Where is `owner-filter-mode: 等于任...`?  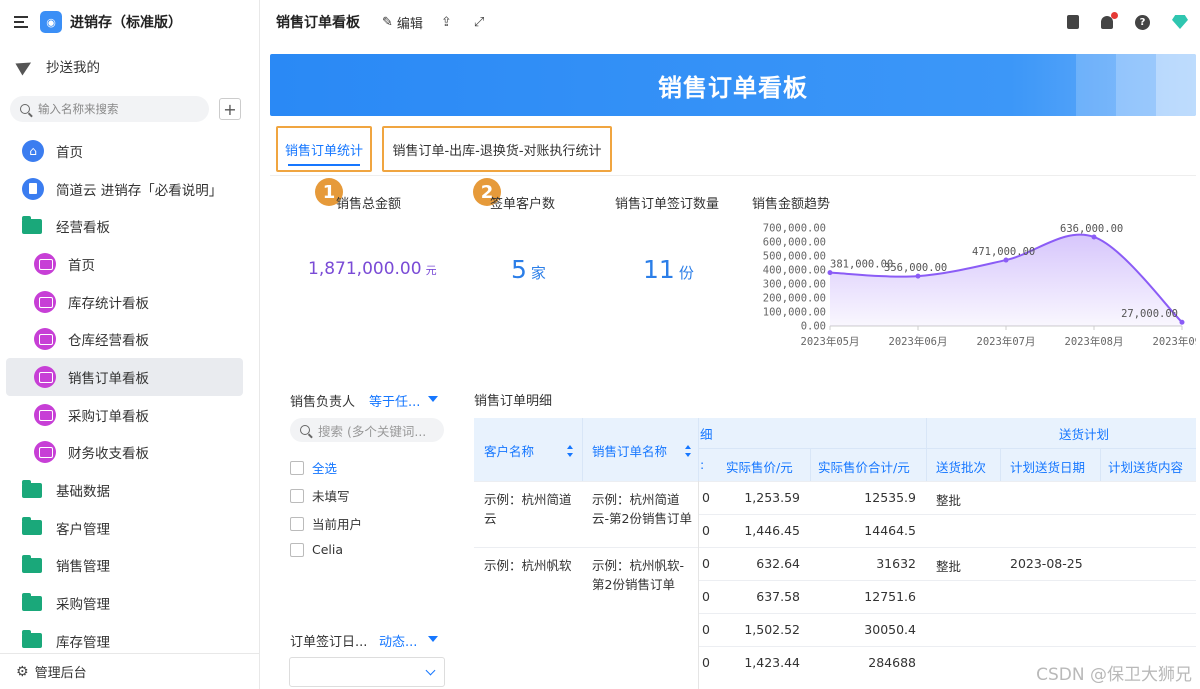
owner-filter-mode: 等于任... is located at coordinates (394, 400).